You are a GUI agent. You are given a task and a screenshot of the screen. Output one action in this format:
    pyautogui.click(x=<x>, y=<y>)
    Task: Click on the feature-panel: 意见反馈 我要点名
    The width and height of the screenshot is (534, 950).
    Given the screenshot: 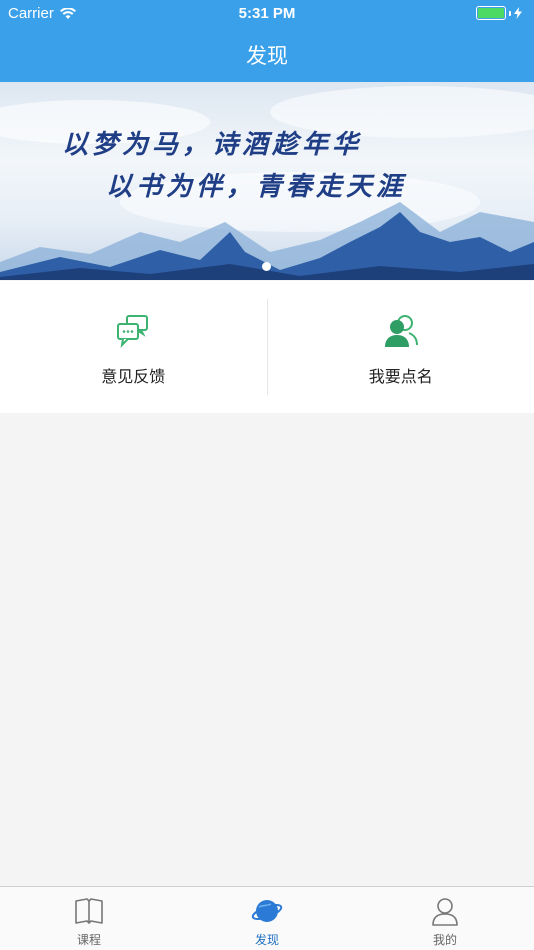 What is the action you would take?
    pyautogui.click(x=267, y=347)
    